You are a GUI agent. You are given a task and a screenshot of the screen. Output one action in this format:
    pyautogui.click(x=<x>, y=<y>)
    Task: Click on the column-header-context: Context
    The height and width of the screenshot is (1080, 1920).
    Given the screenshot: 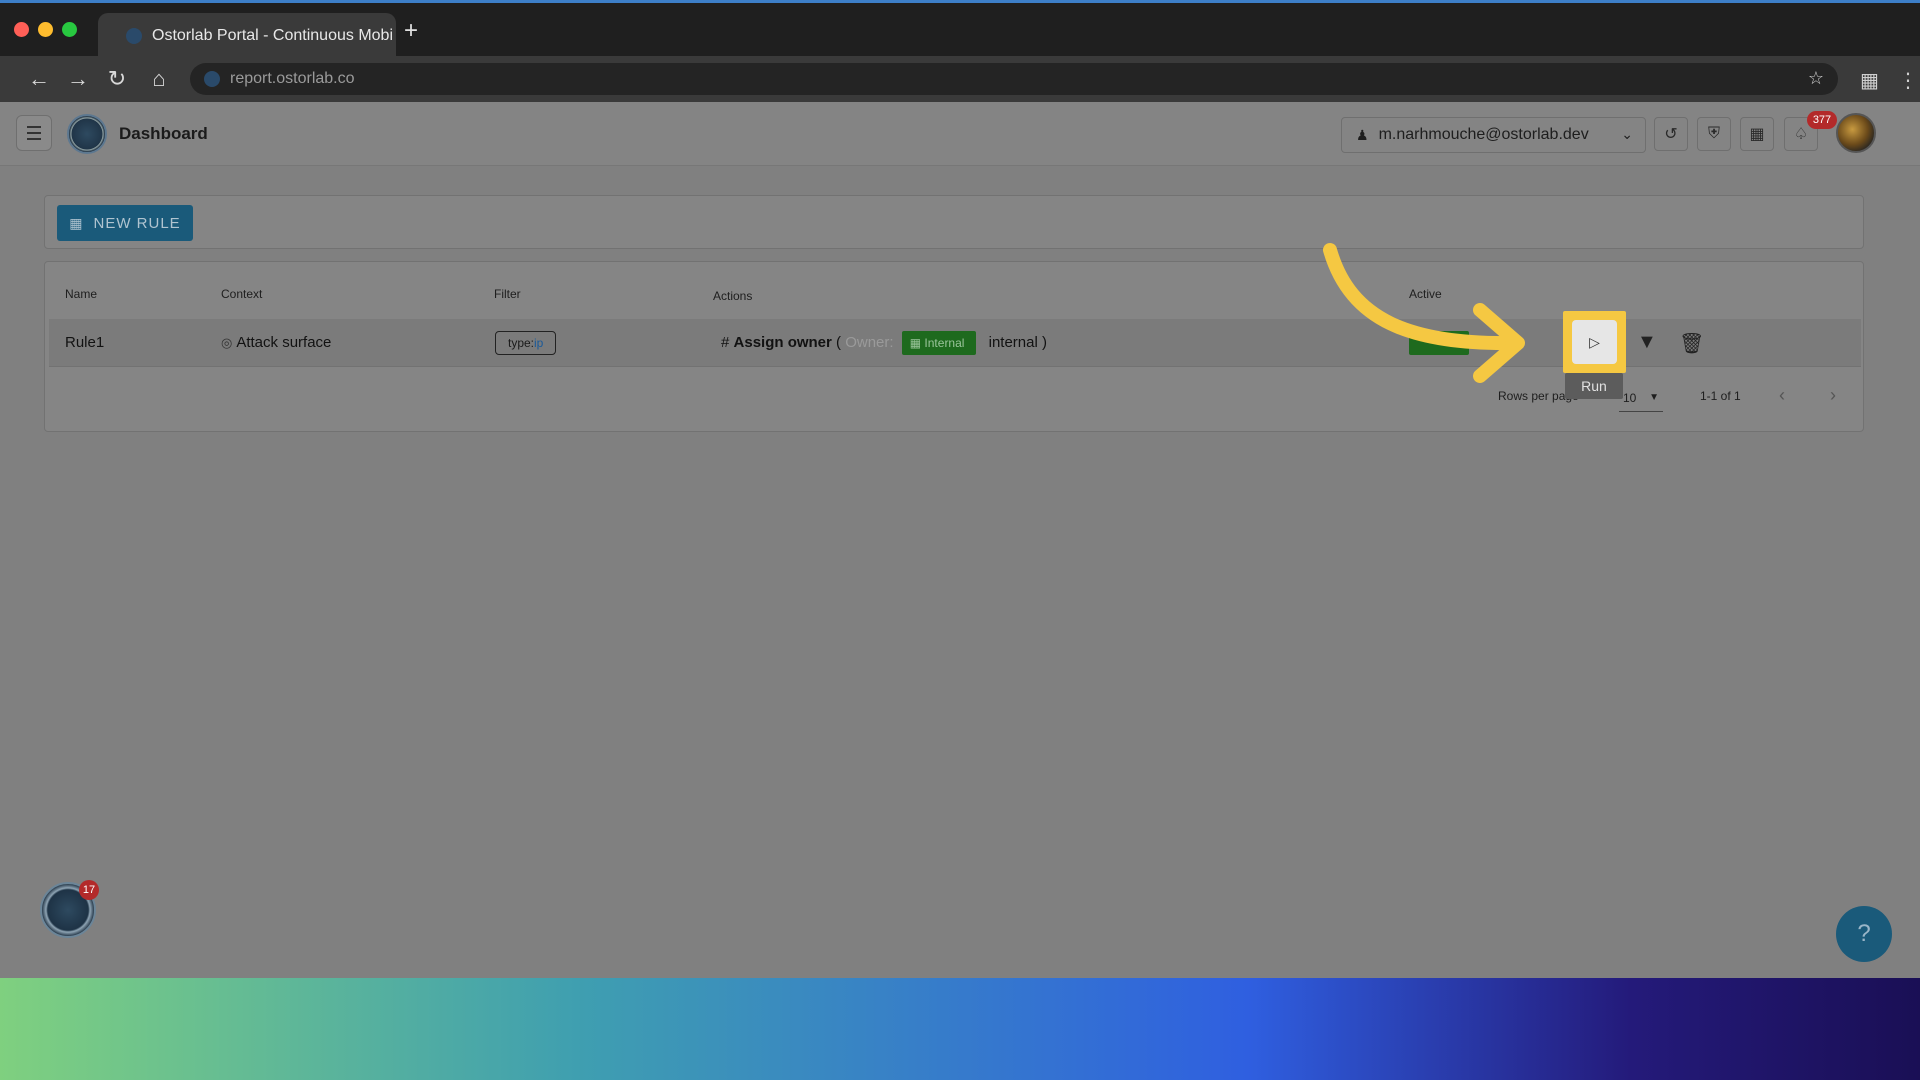 What is the action you would take?
    pyautogui.click(x=242, y=294)
    